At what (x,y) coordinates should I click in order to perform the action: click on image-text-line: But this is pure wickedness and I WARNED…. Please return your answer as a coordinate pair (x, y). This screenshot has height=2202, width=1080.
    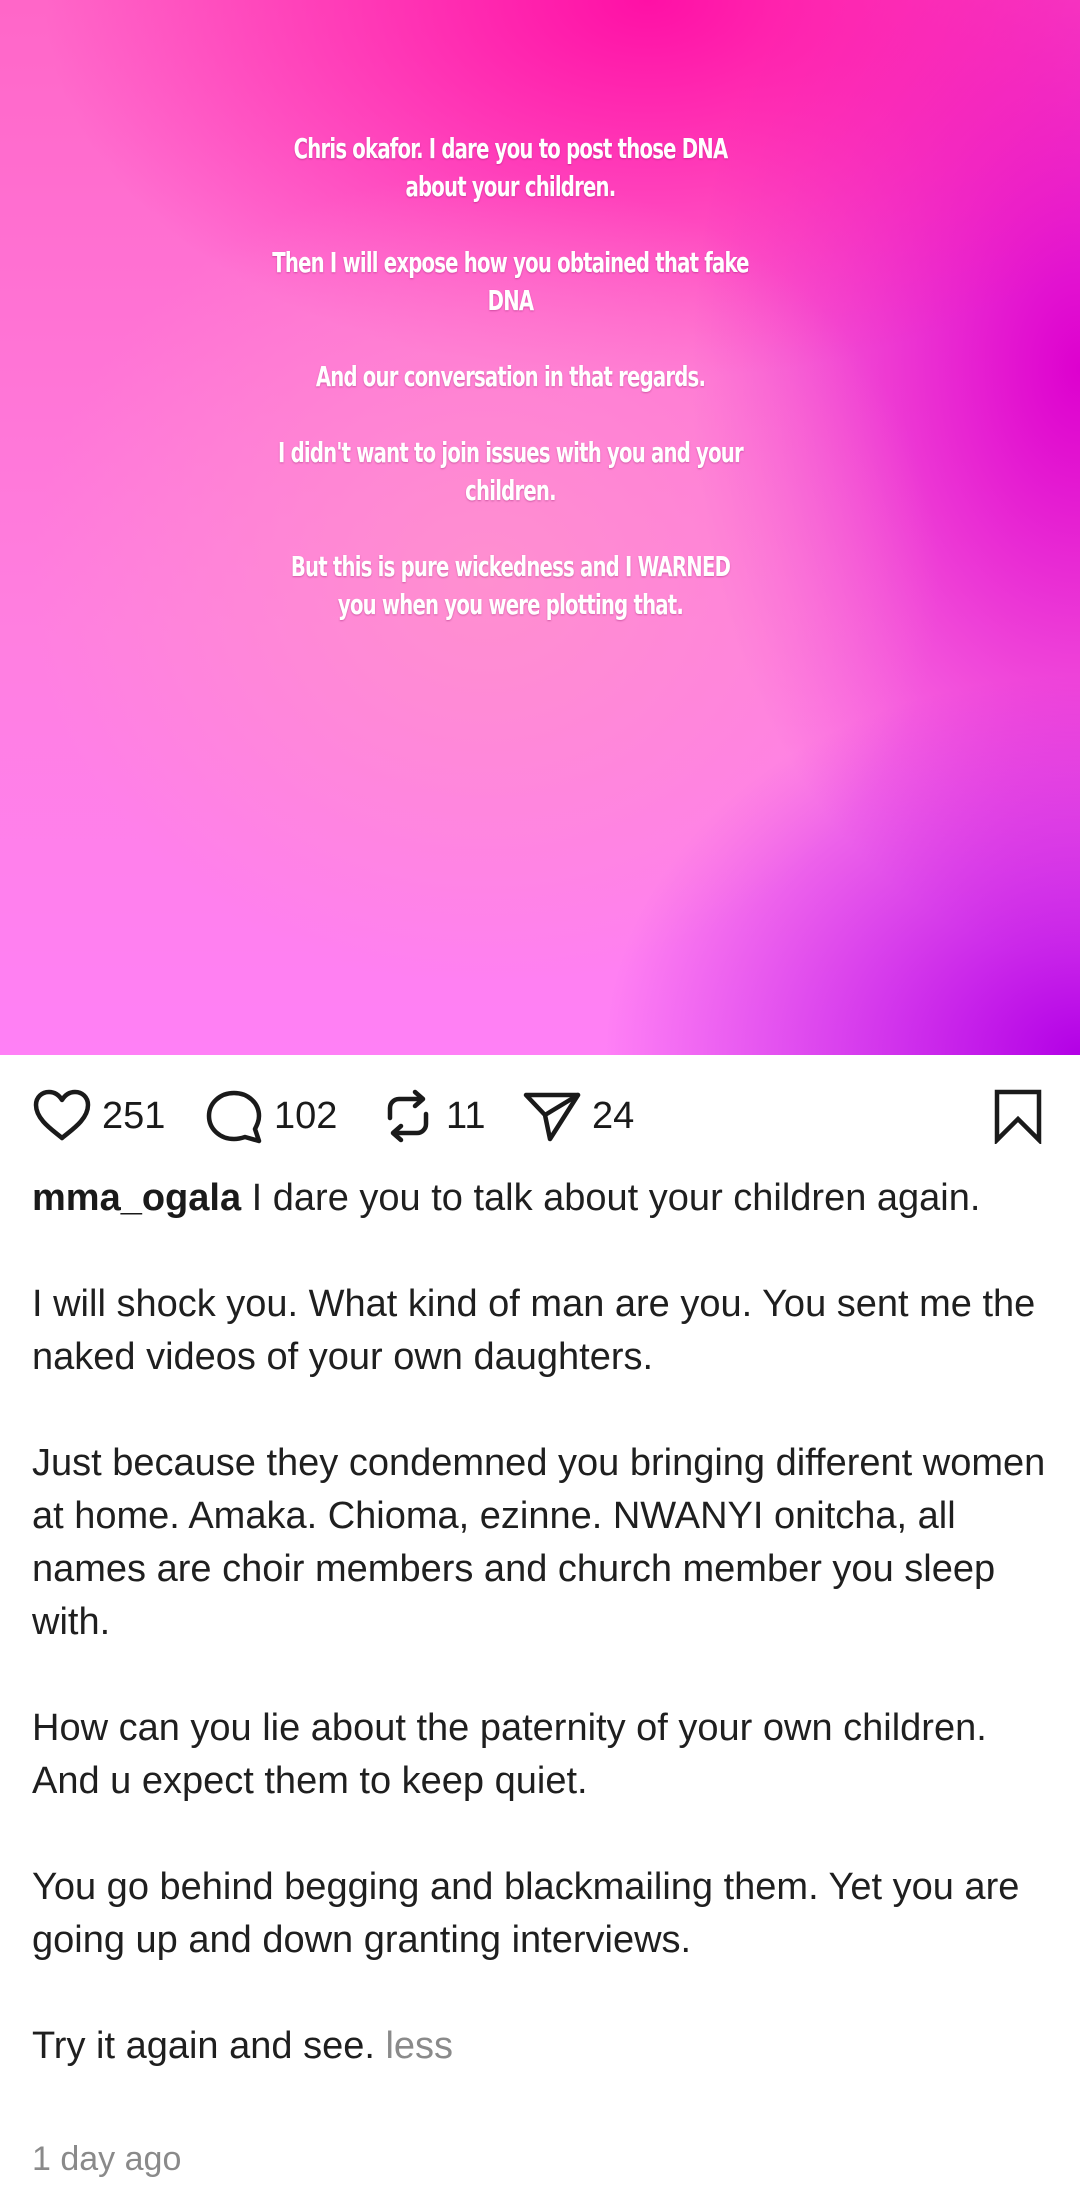
    Looking at the image, I should click on (510, 585).